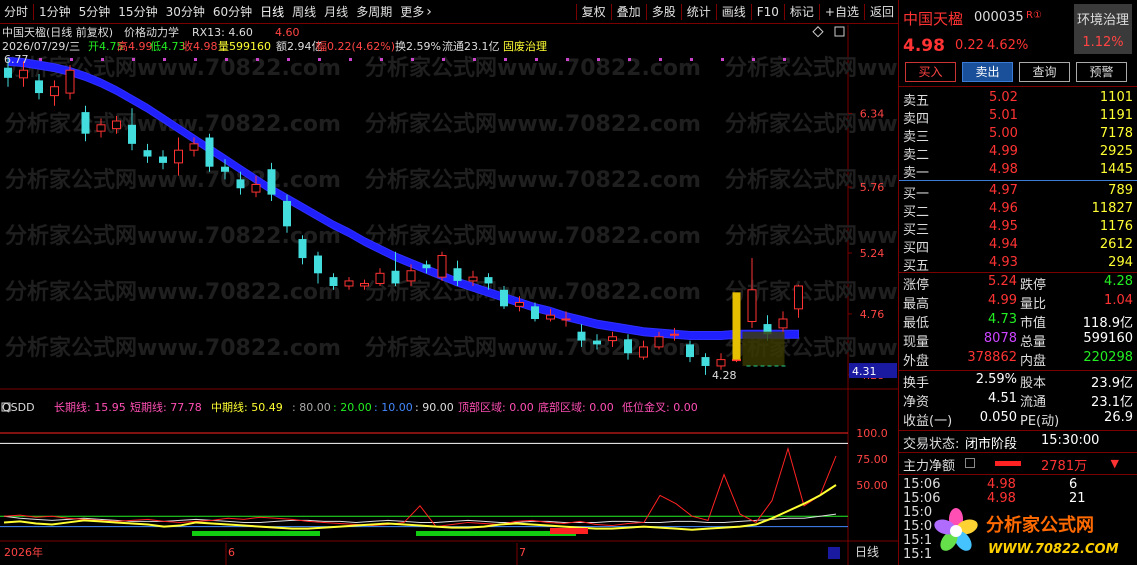  What do you see at coordinates (872, 113) in the screenshot?
I see `y-axis-label: 6.34` at bounding box center [872, 113].